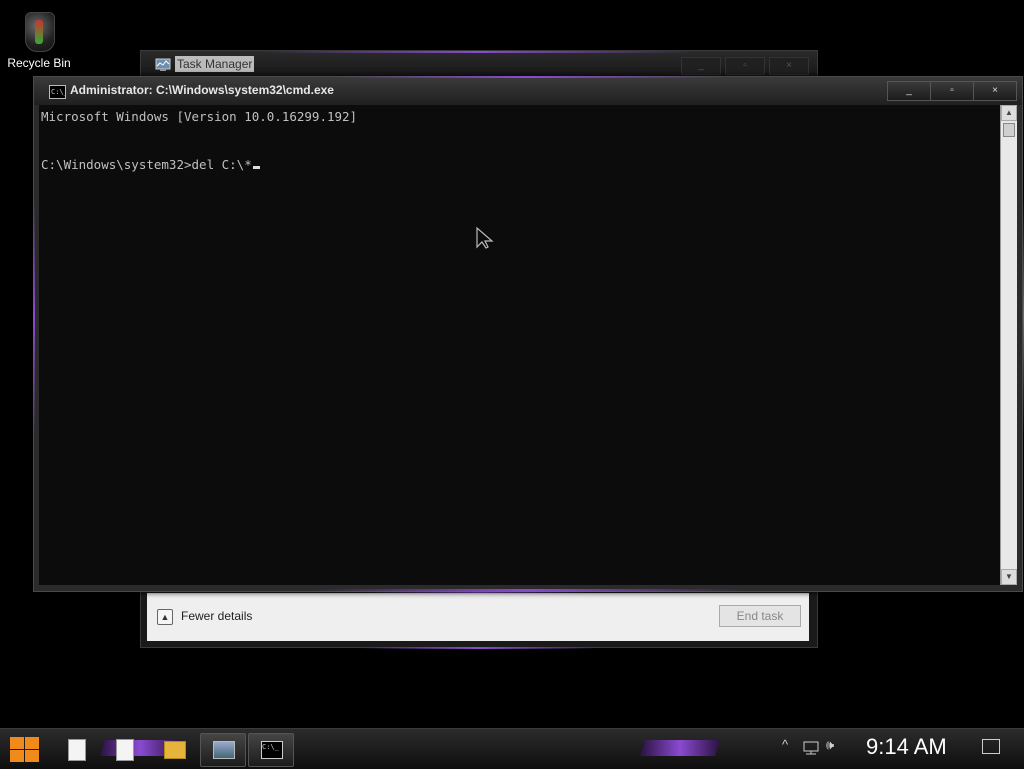 The image size is (1024, 769). I want to click on recycle-bin-label: Recycle Bin, so click(39, 63).